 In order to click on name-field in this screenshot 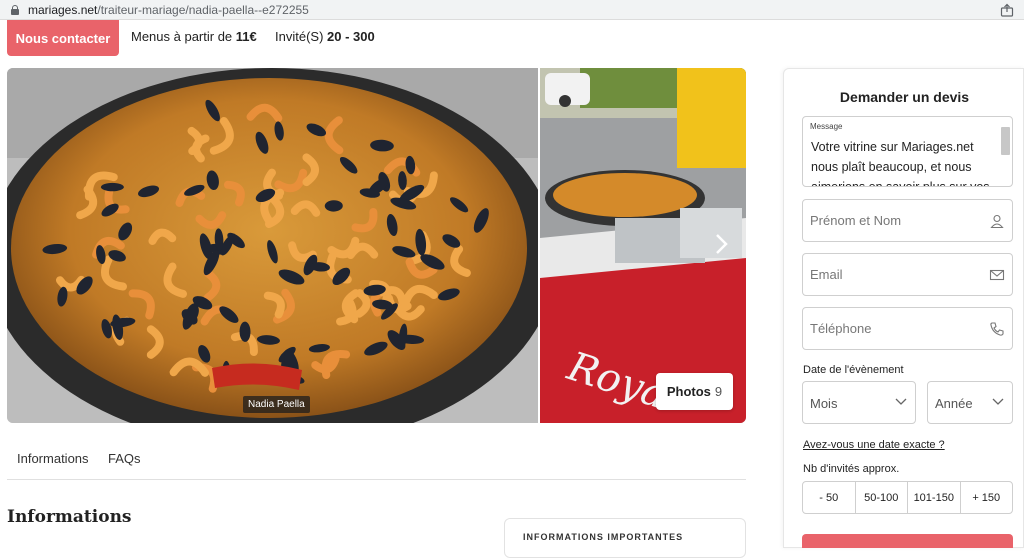, I will do `click(907, 220)`.